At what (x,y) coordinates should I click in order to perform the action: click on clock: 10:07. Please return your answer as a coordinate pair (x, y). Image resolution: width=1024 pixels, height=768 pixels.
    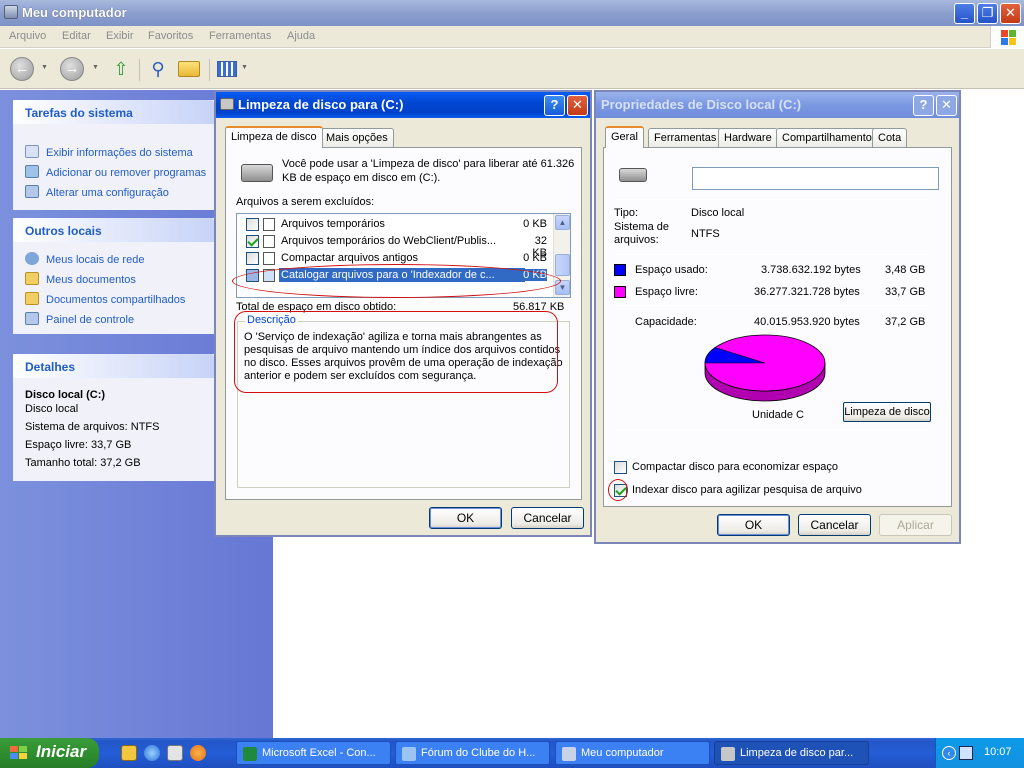
    Looking at the image, I should click on (998, 752).